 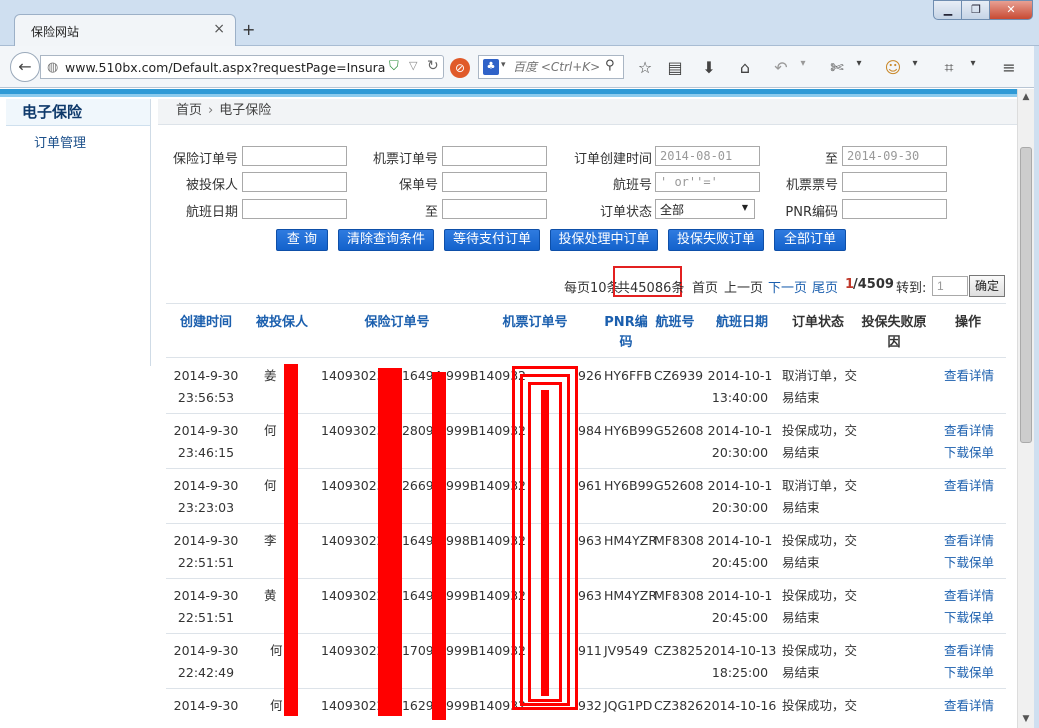 I want to click on cell-ins-a: 14093023, so click(x=353, y=430).